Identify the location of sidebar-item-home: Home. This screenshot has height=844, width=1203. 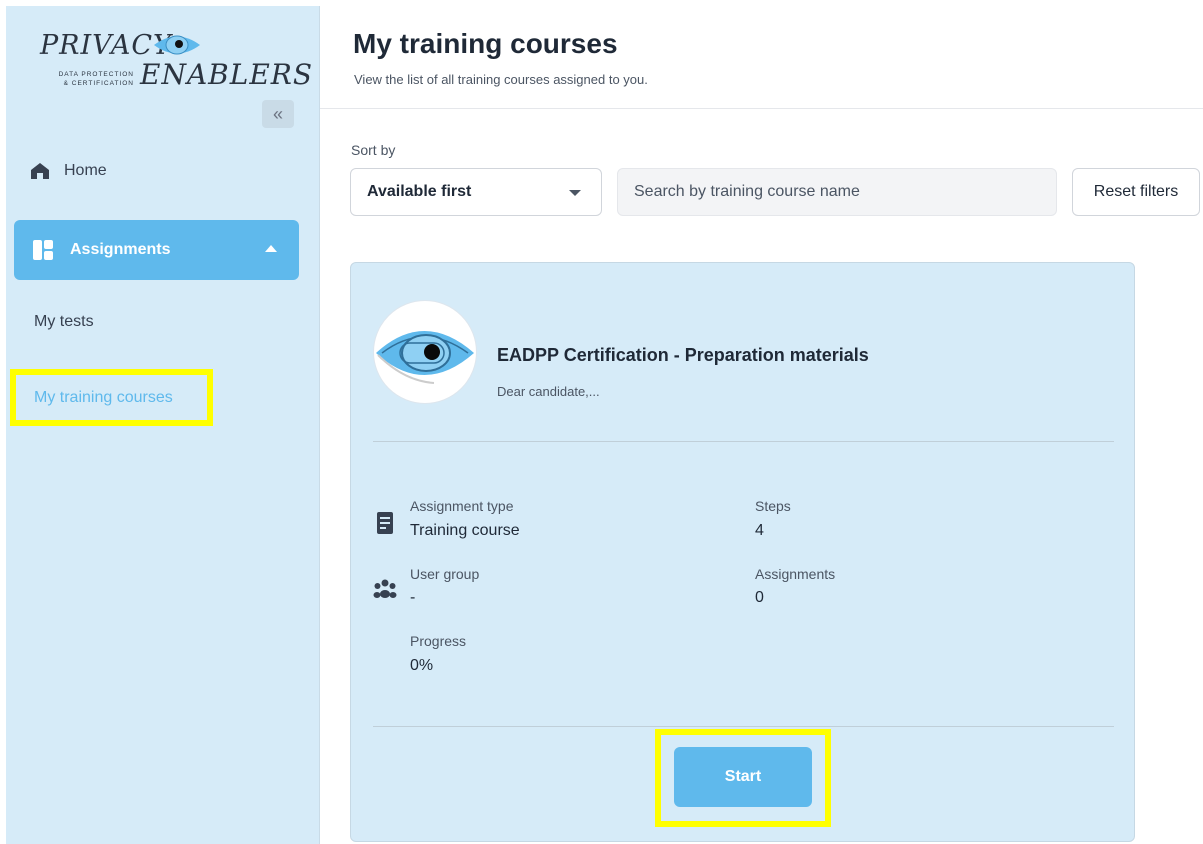
(68, 171).